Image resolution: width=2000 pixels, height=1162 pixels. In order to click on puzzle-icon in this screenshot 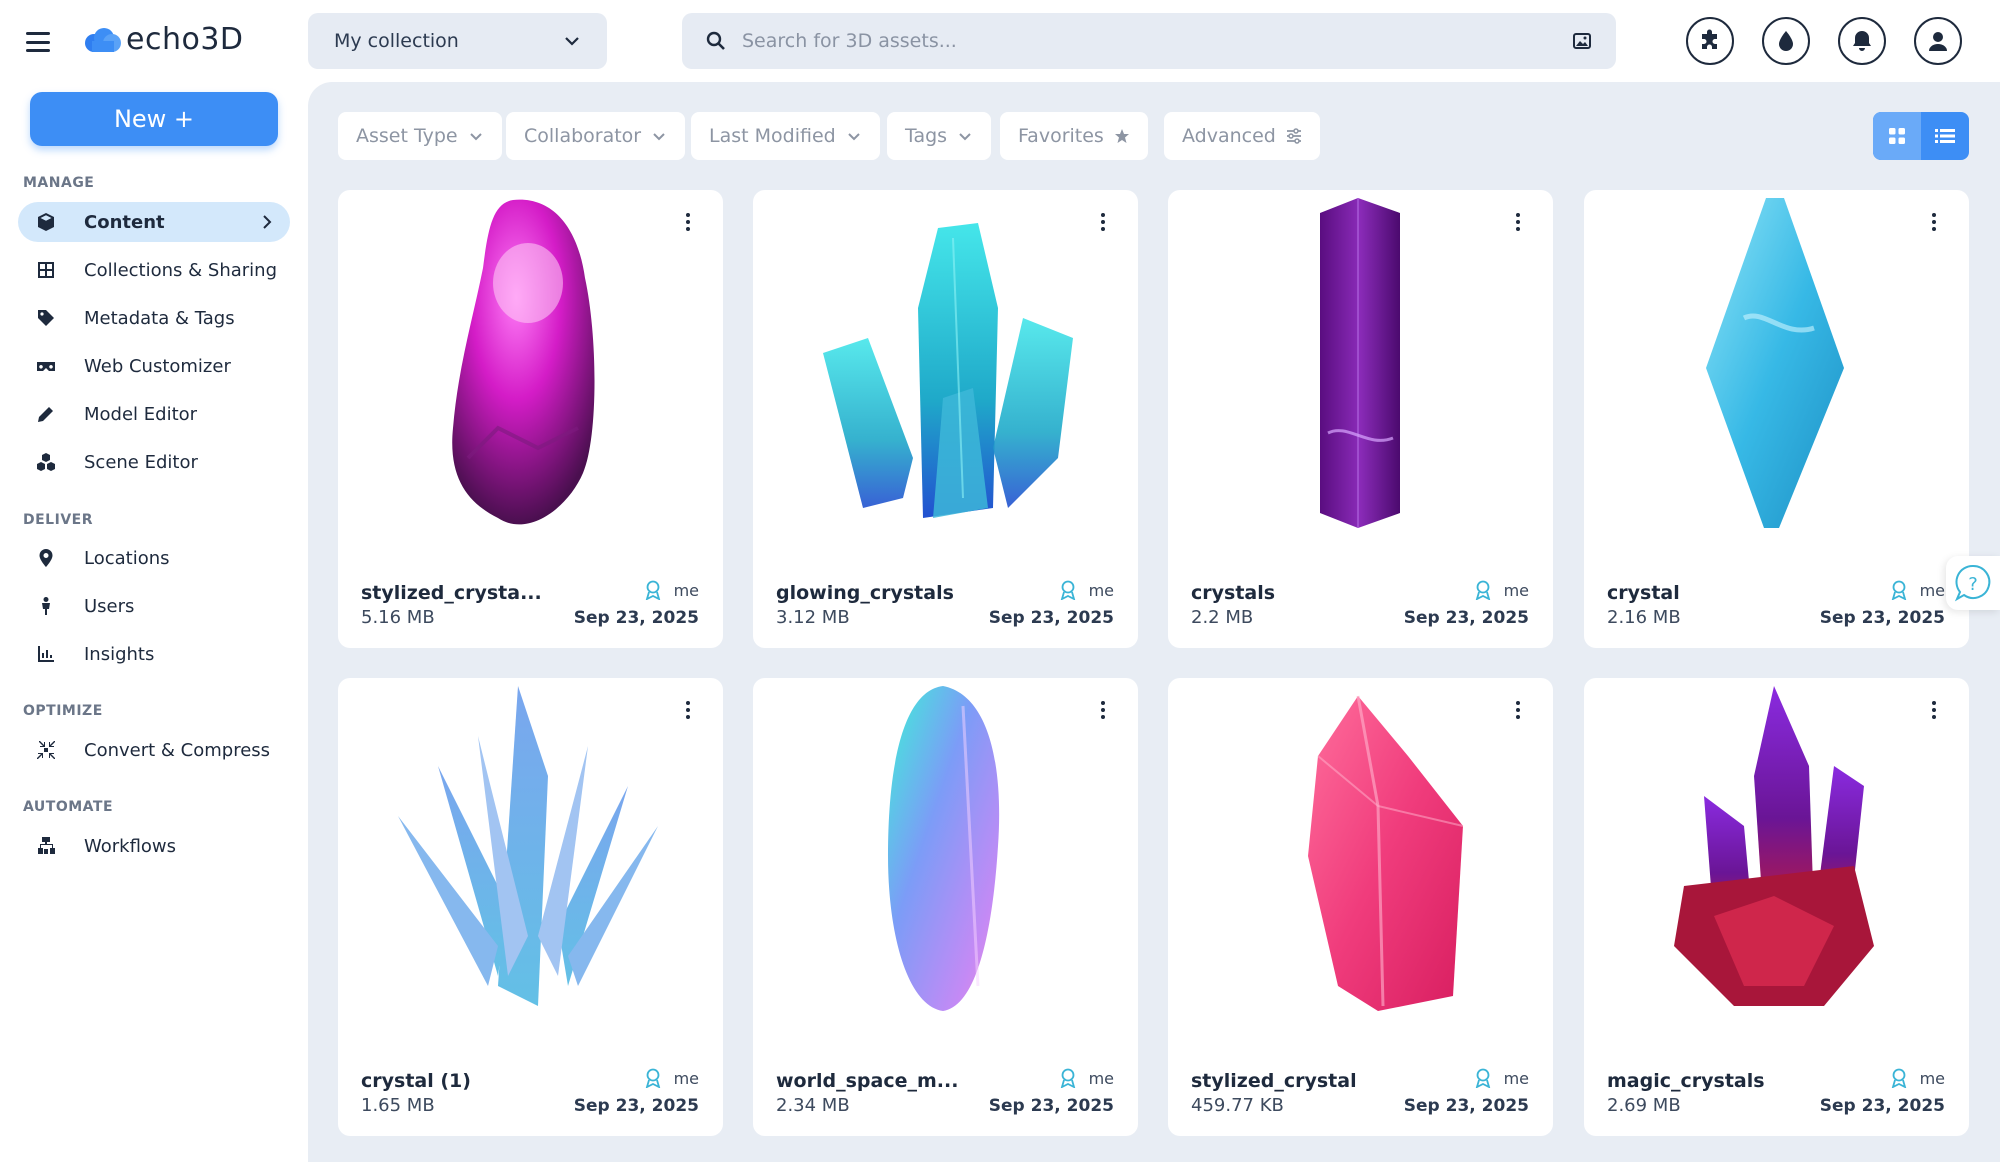, I will do `click(1710, 41)`.